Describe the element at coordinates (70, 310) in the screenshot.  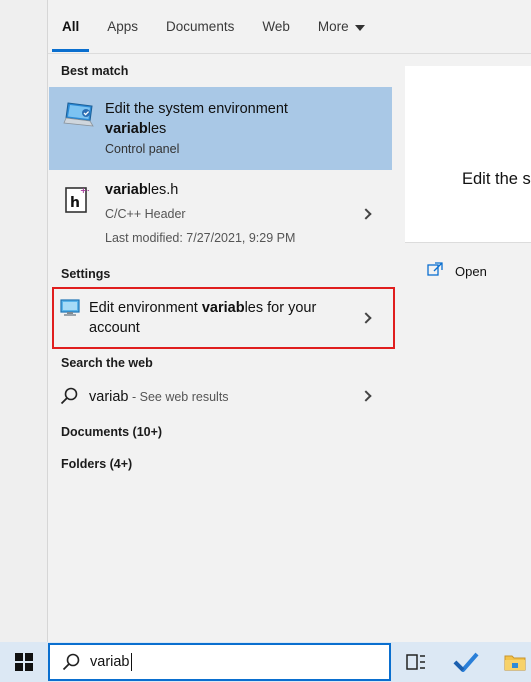
I see `display-settings-icon` at that location.